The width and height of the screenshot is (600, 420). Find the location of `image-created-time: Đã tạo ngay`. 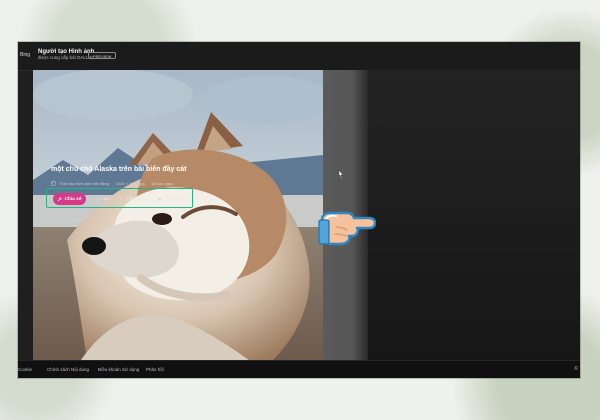

image-created-time: Đã tạo ngay is located at coordinates (162, 183).